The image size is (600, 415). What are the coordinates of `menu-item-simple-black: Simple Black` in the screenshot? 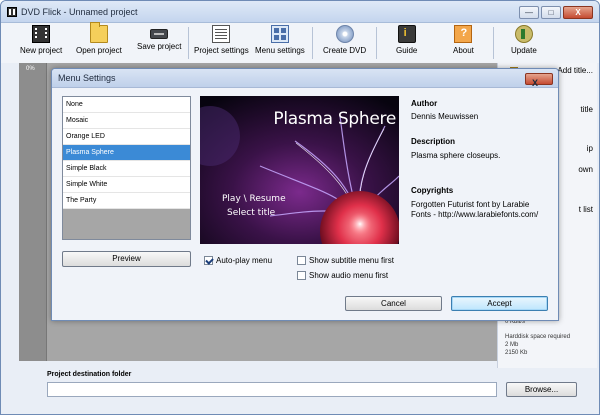 It's located at (126, 169).